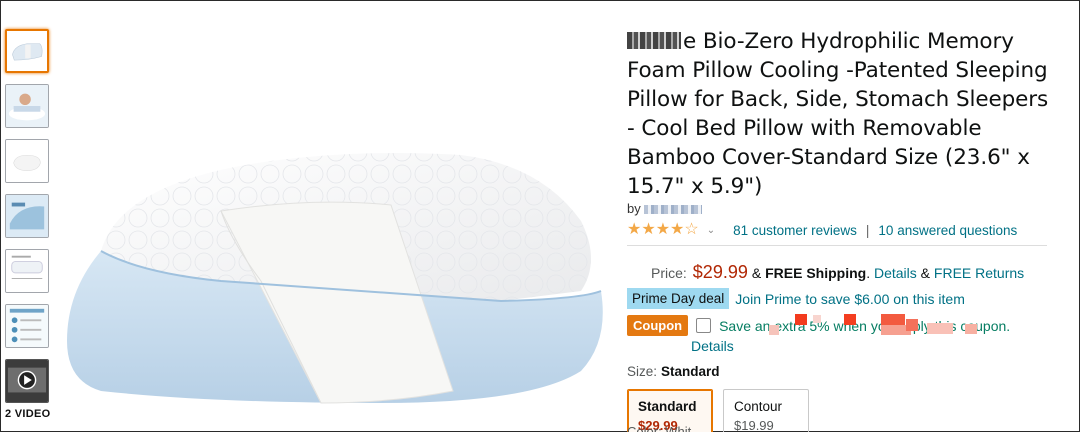  I want to click on by-prefix: by, so click(634, 208).